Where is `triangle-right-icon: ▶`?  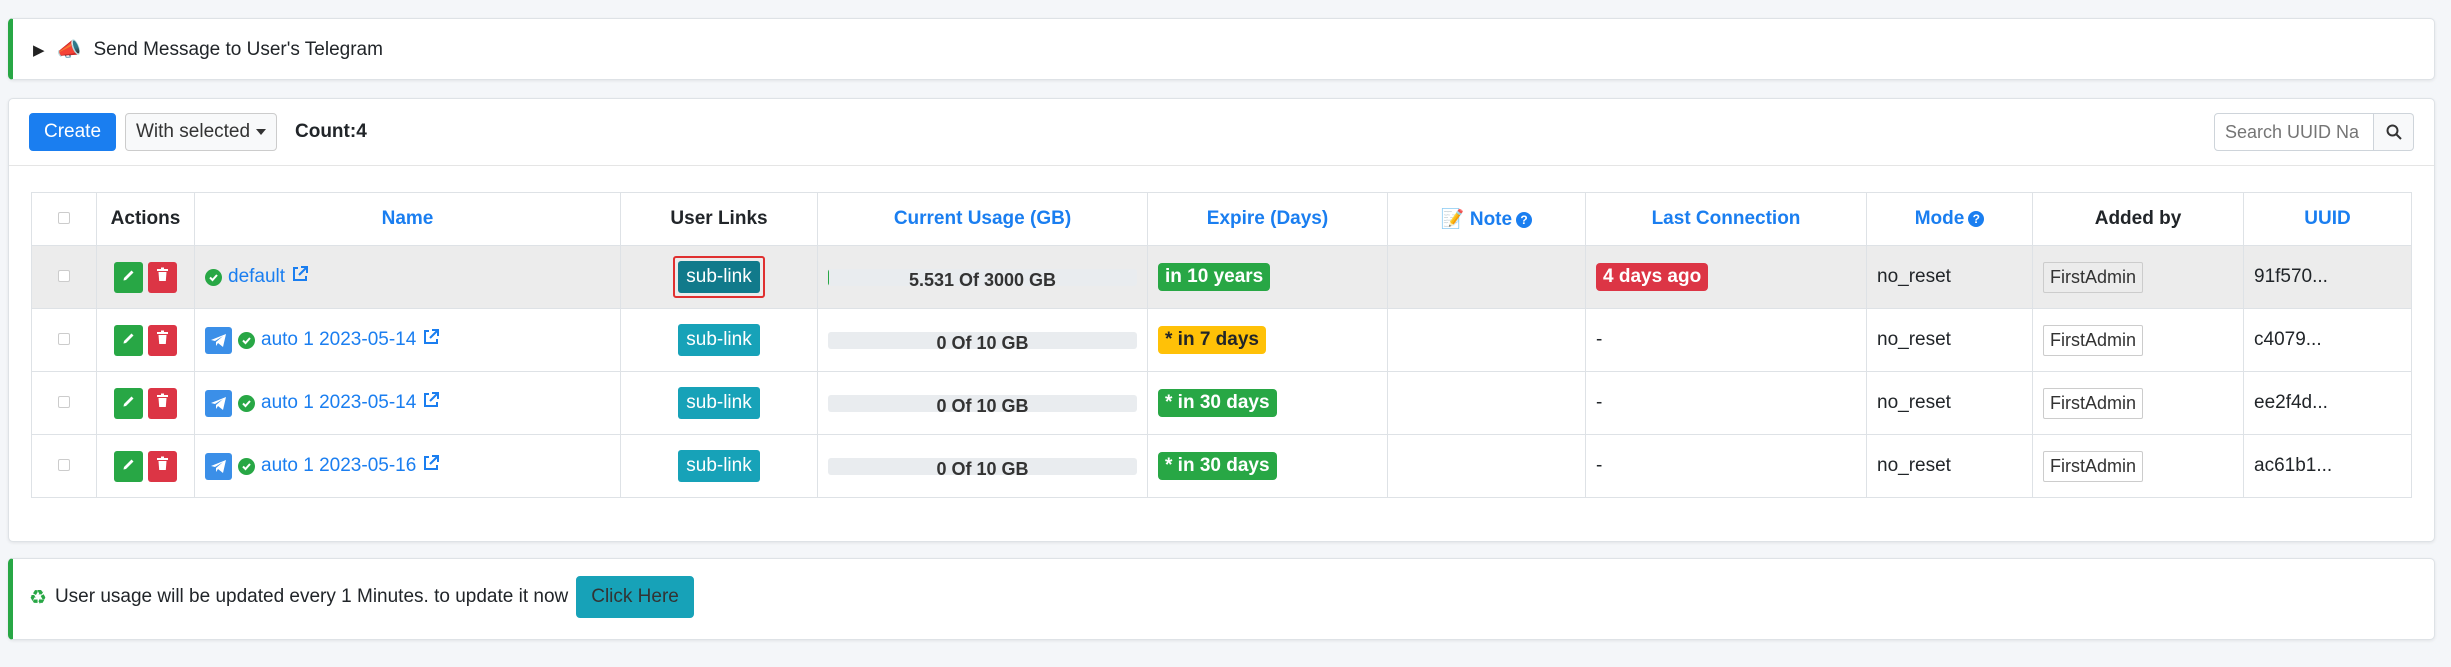
triangle-right-icon: ▶ is located at coordinates (39, 50).